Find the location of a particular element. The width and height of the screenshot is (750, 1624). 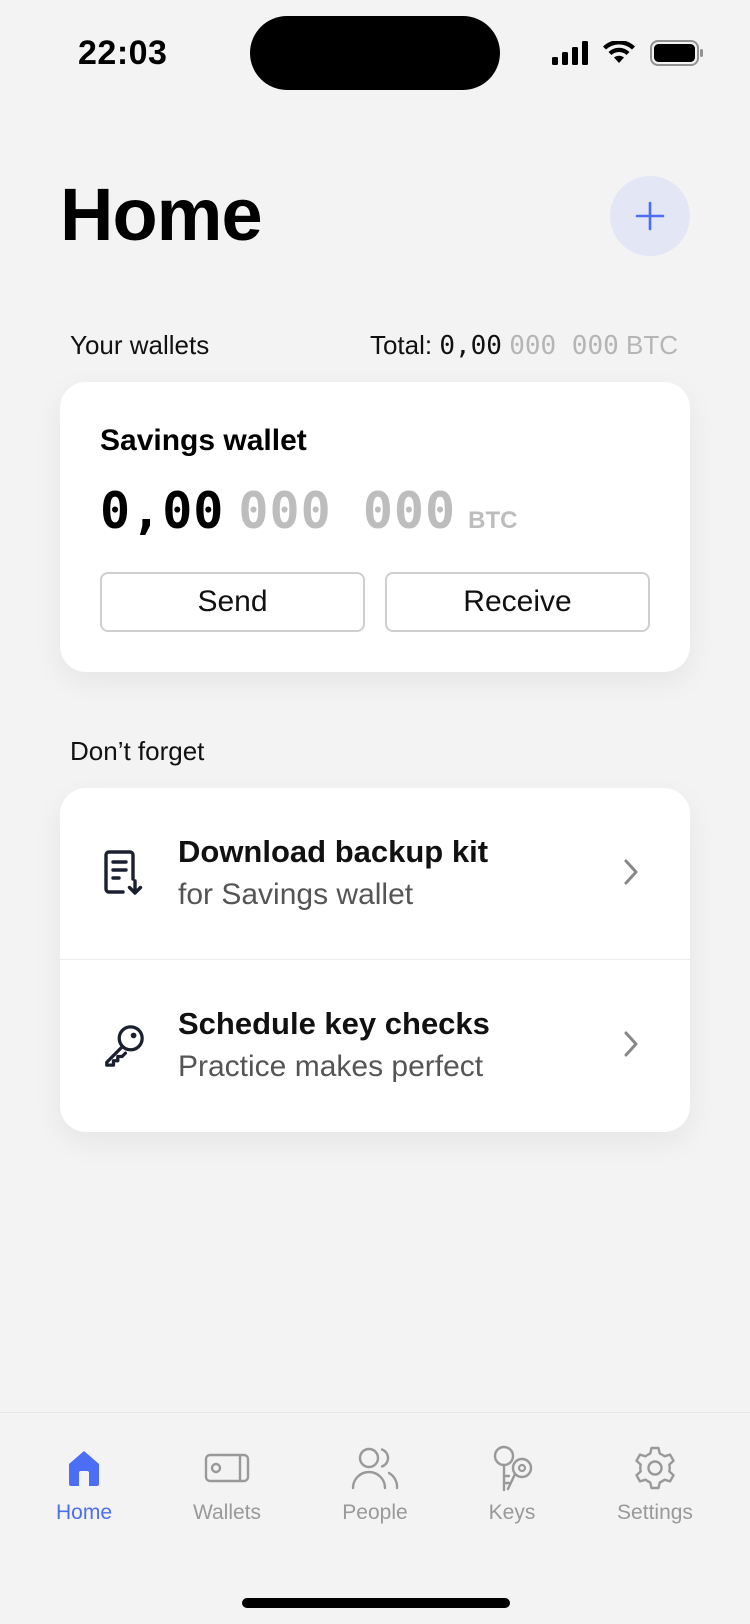

reminder-subtitle: Practice makes perfect is located at coordinates (331, 1066).